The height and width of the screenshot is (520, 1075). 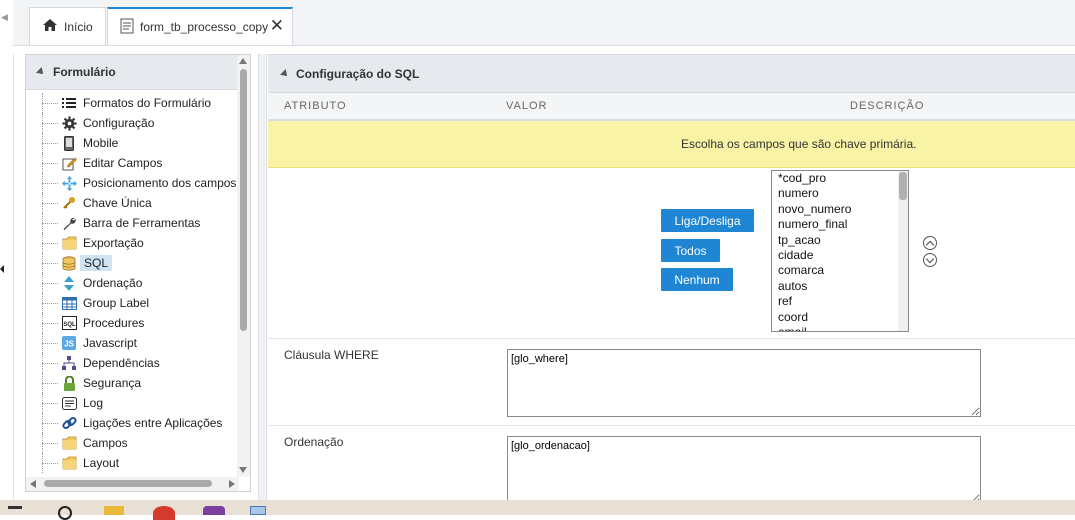 I want to click on sidebar-item-label: Log, so click(x=93, y=403).